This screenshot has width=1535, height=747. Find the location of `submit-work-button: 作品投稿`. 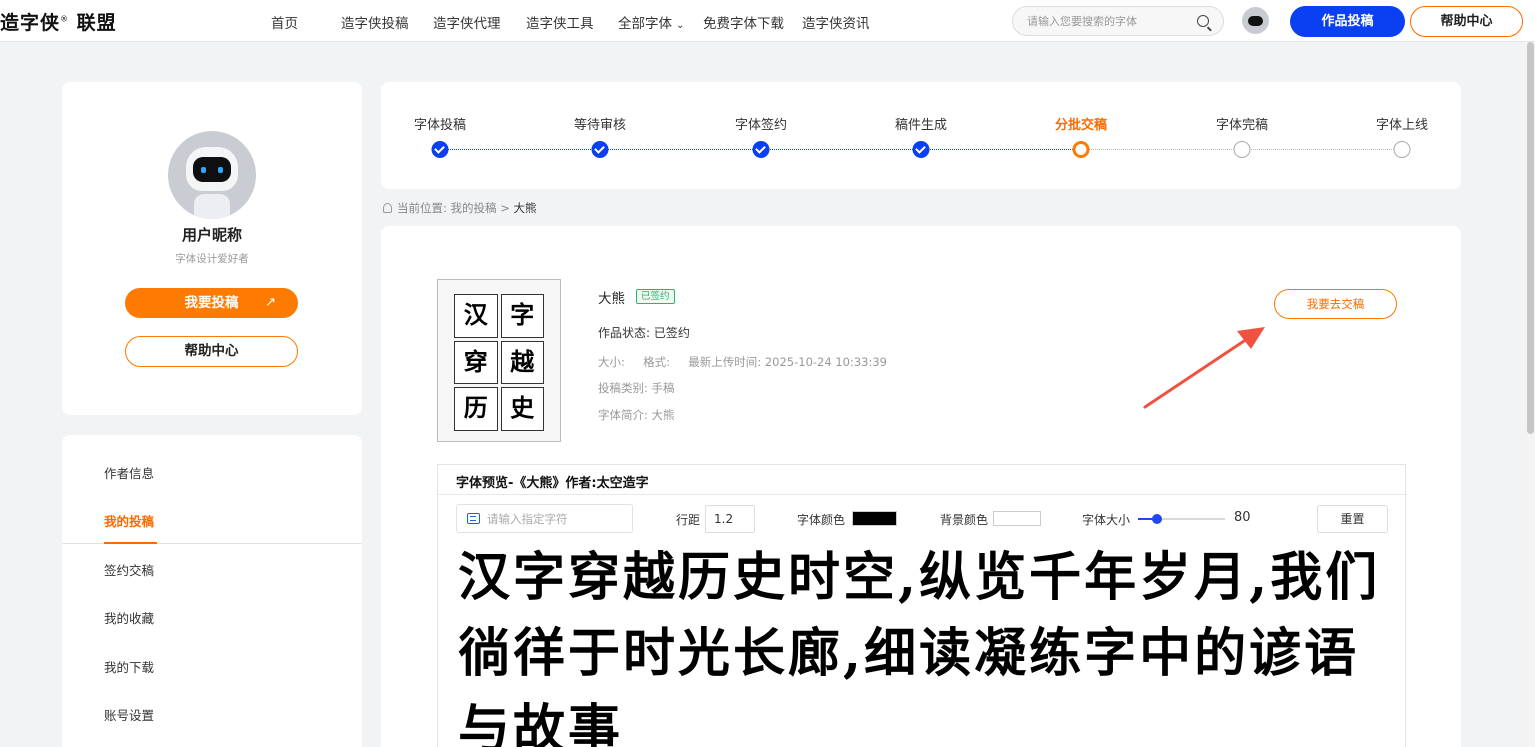

submit-work-button: 作品投稿 is located at coordinates (1347, 21).